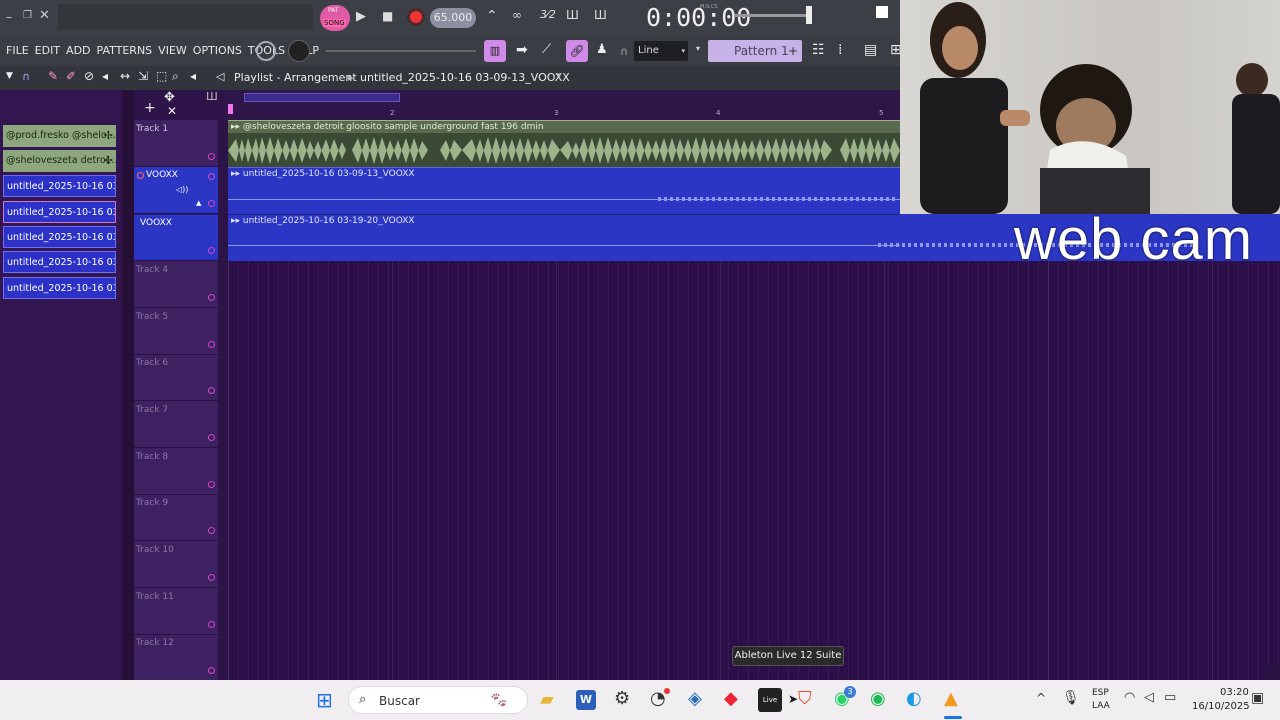 This screenshot has height=720, width=1280. What do you see at coordinates (1041, 698) in the screenshot?
I see `chevron-up-icon: ^` at bounding box center [1041, 698].